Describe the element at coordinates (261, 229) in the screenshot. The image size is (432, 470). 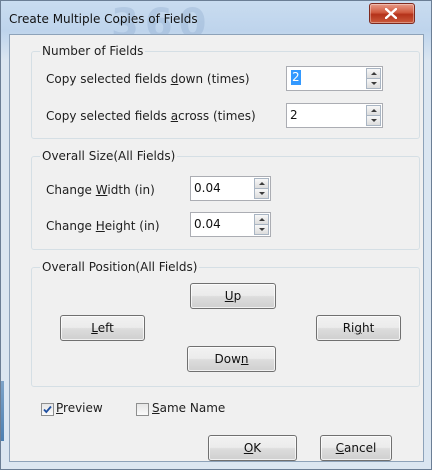
I see `change-height-decrement-button` at that location.